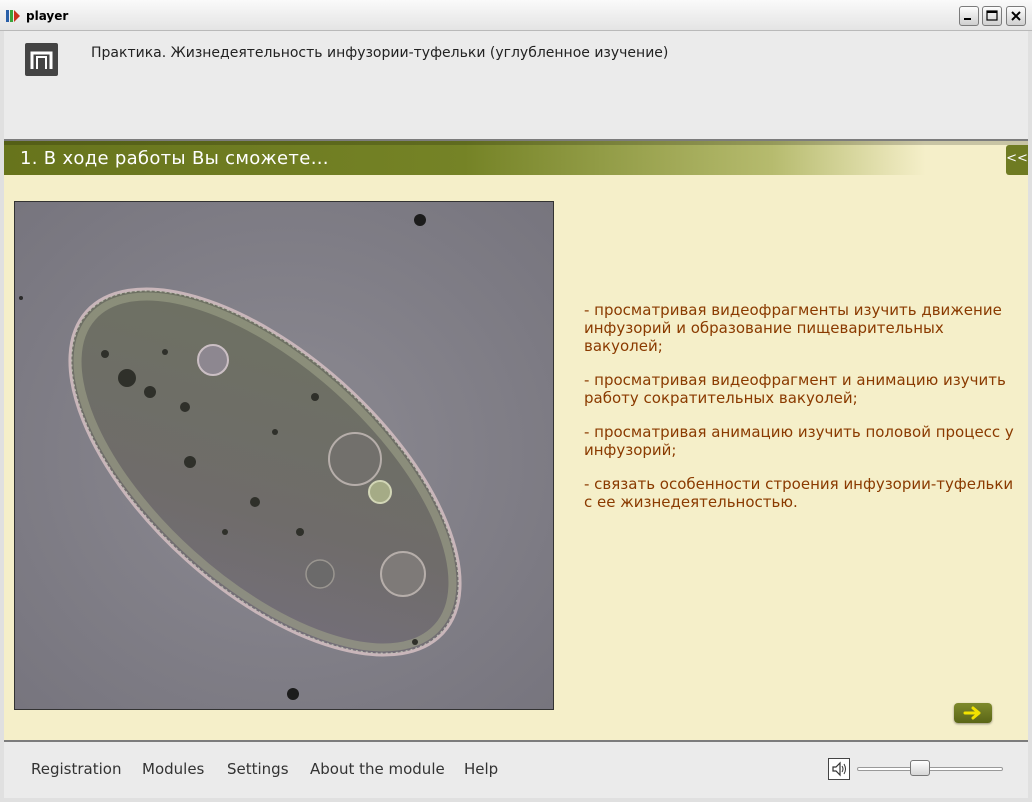  I want to click on app-icon, so click(13, 16).